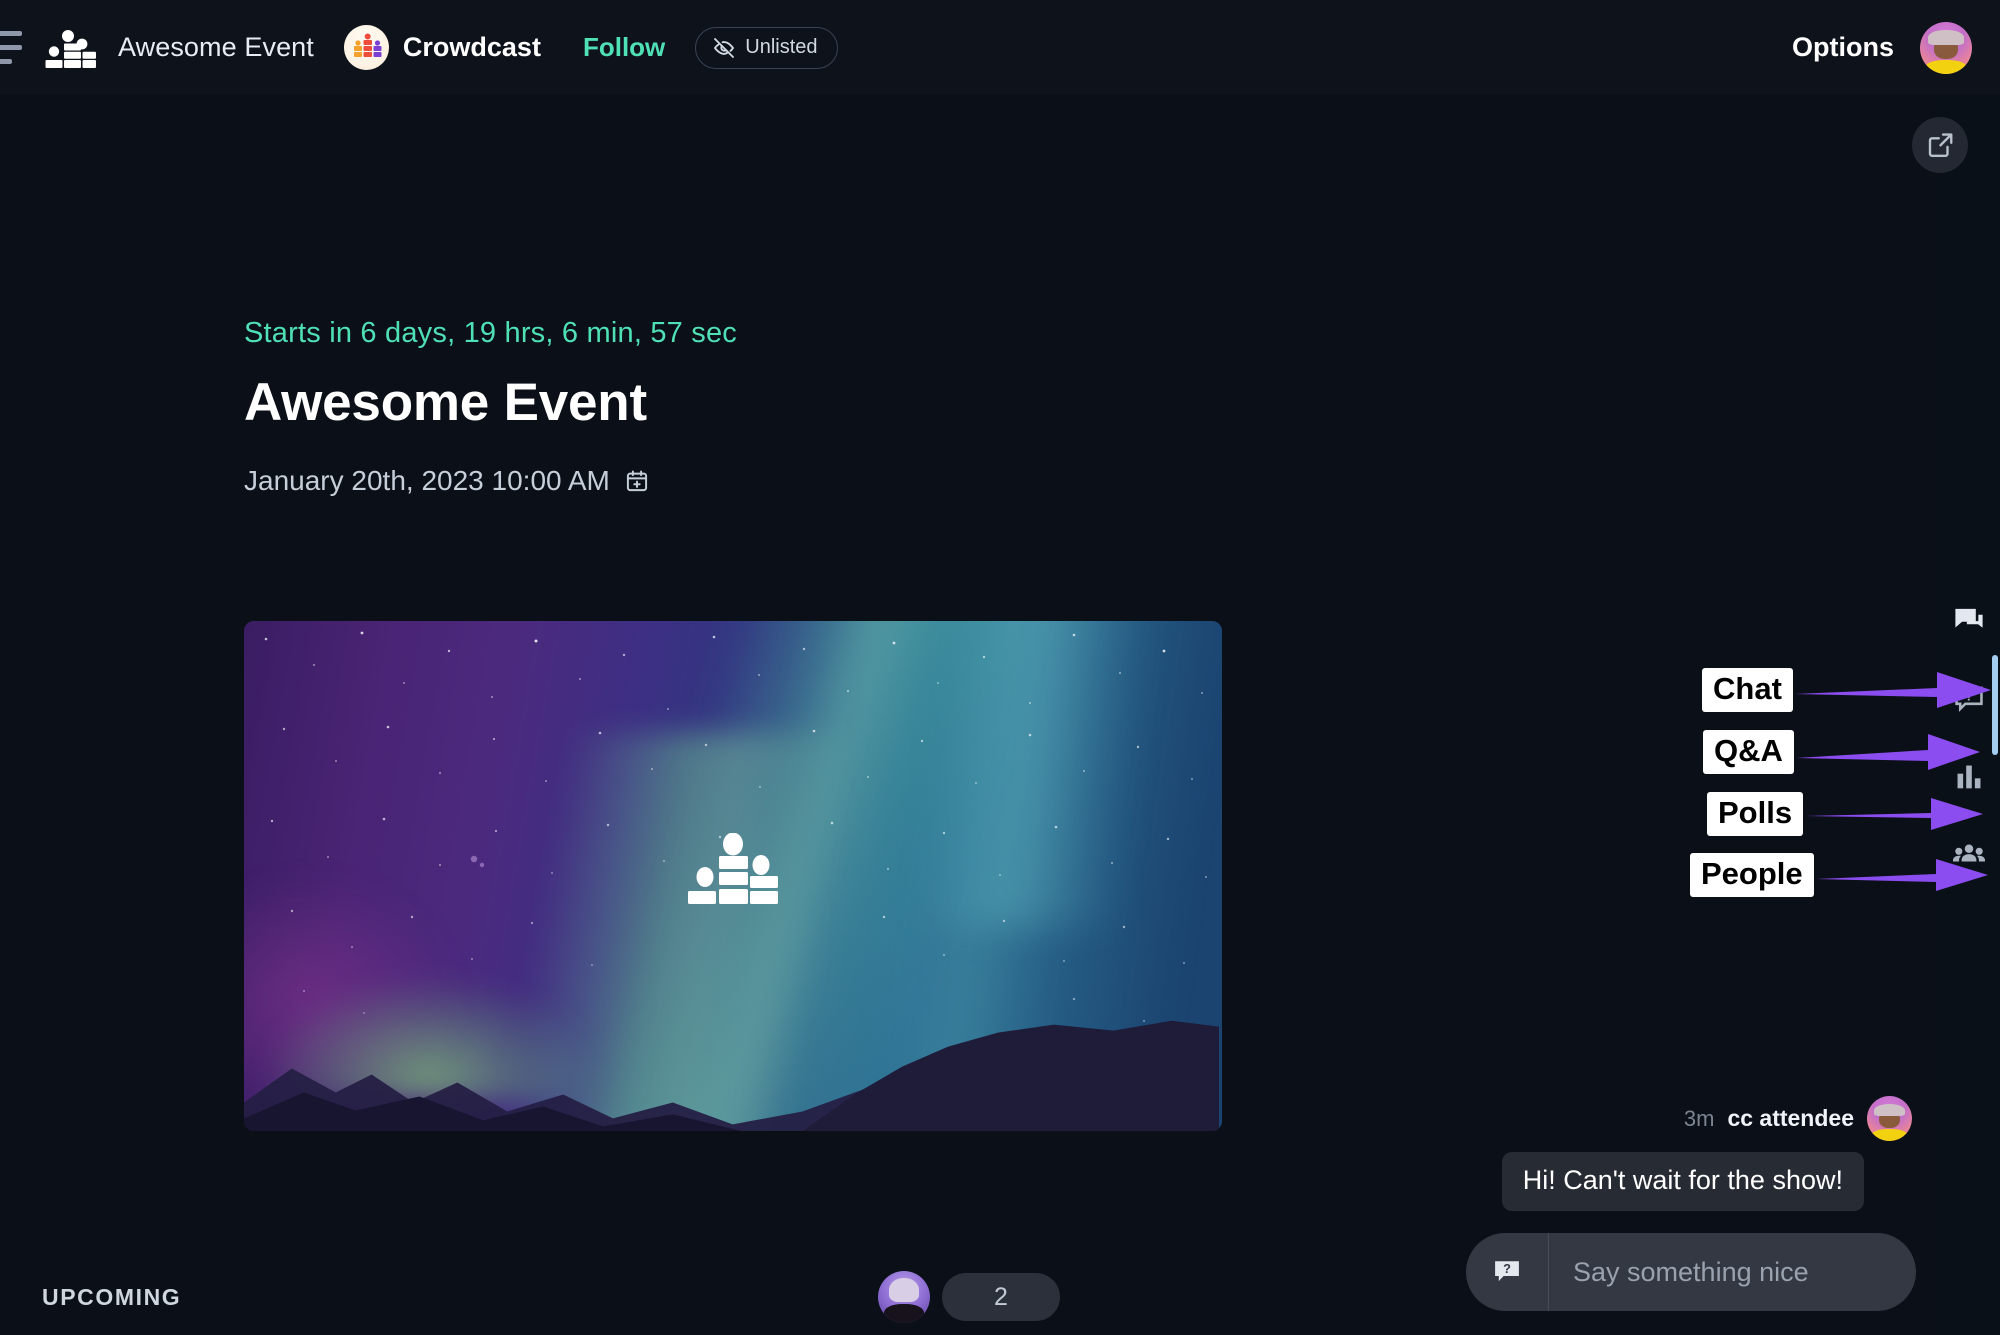  Describe the element at coordinates (1843, 47) in the screenshot. I see `options-button: Options` at that location.